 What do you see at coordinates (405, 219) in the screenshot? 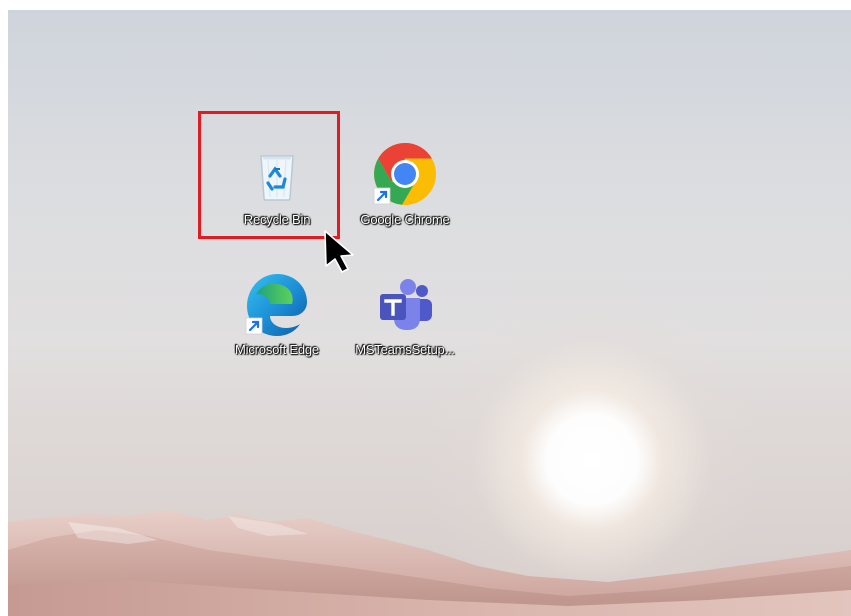
I see `desktop-icon-label: Google Chrome` at bounding box center [405, 219].